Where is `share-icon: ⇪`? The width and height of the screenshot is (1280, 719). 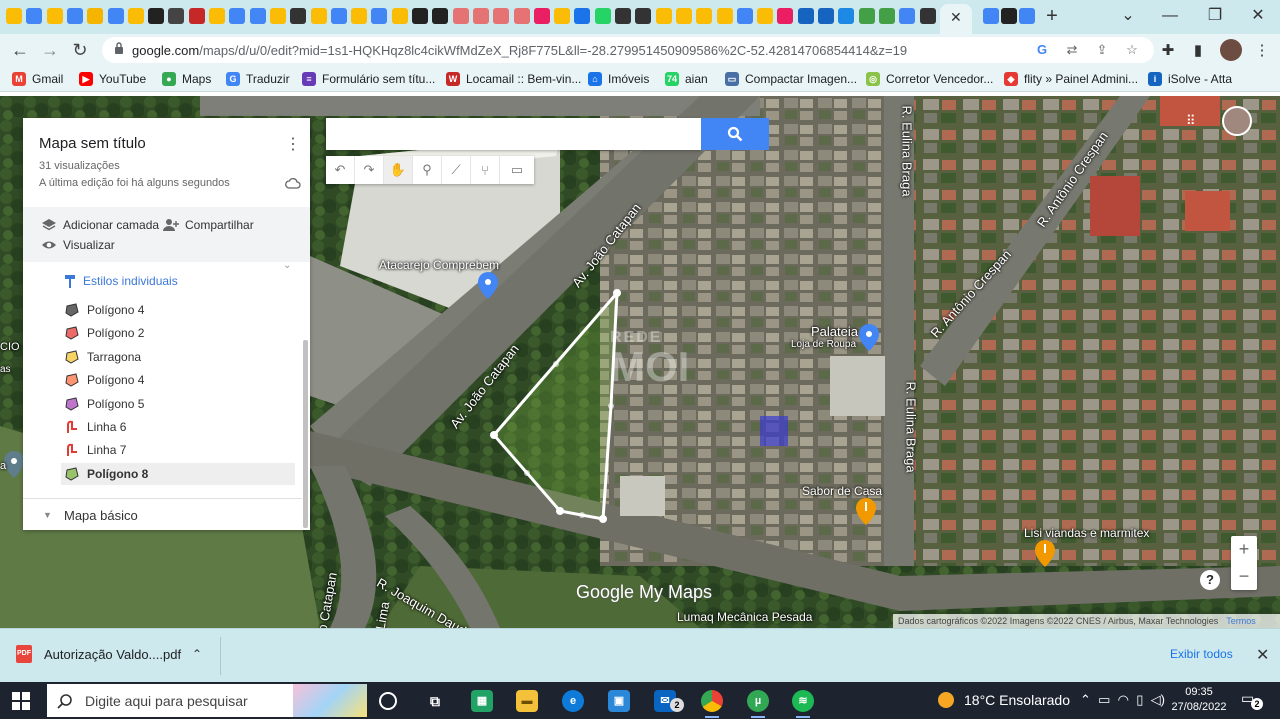 share-icon: ⇪ is located at coordinates (1102, 50).